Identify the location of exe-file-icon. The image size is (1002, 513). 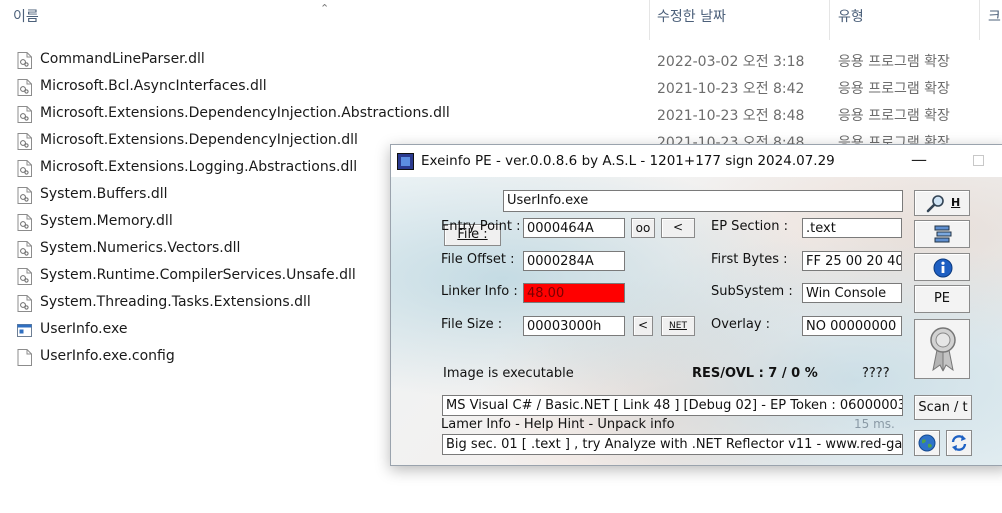
(24, 330).